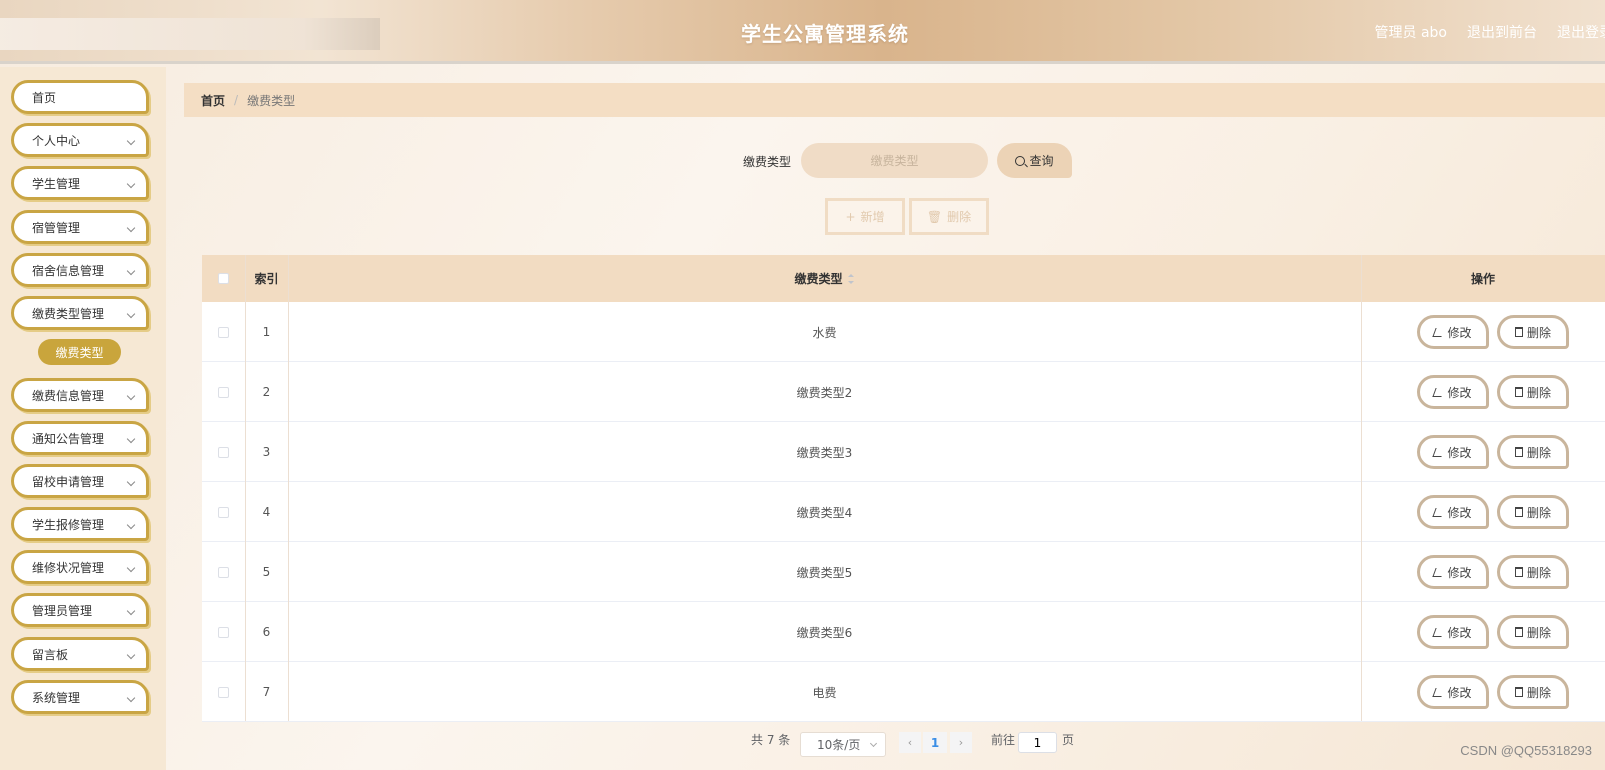 The width and height of the screenshot is (1605, 770). What do you see at coordinates (771, 740) in the screenshot?
I see `pagination-total: 共 7 条` at bounding box center [771, 740].